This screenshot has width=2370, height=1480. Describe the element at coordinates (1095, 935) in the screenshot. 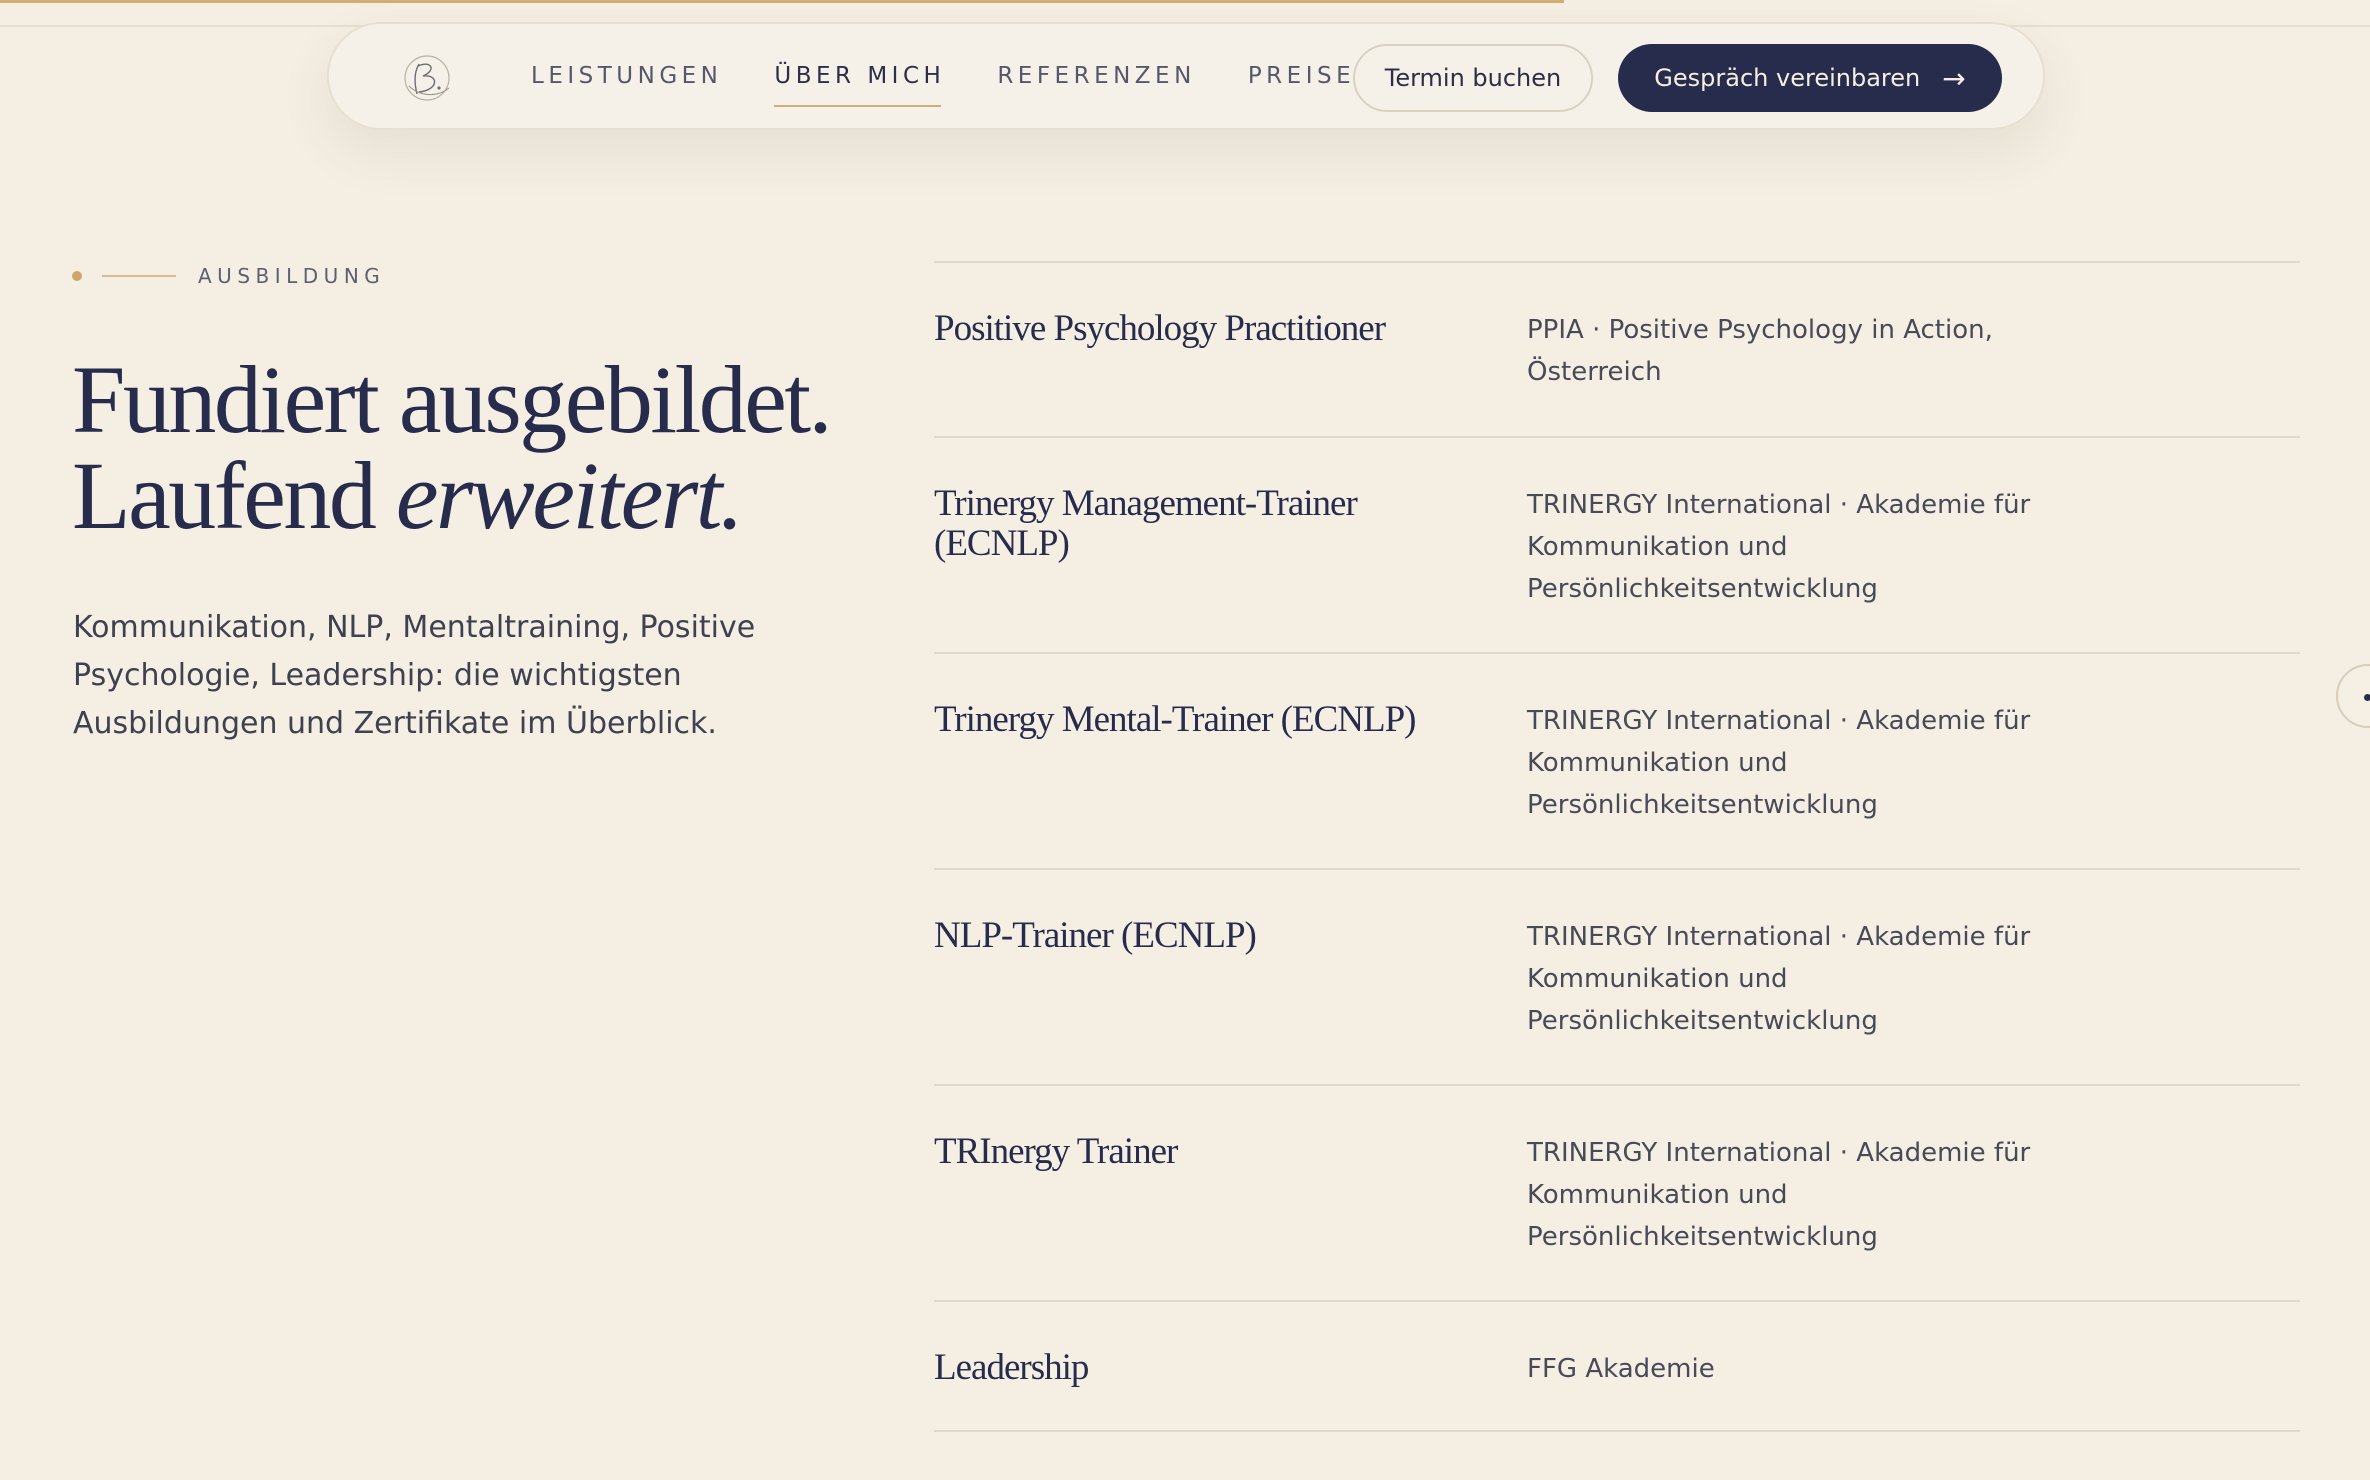

I see `education-title: NLP-Trainer (ECNLP)` at that location.